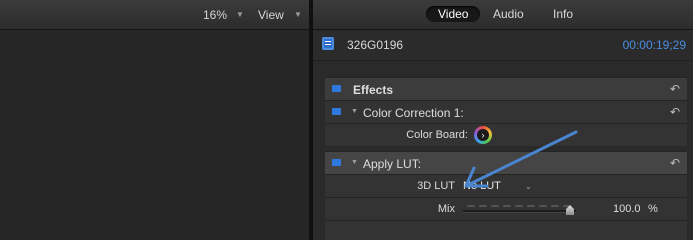  What do you see at coordinates (506, 88) in the screenshot?
I see `effects-header-row: Effects ↶` at bounding box center [506, 88].